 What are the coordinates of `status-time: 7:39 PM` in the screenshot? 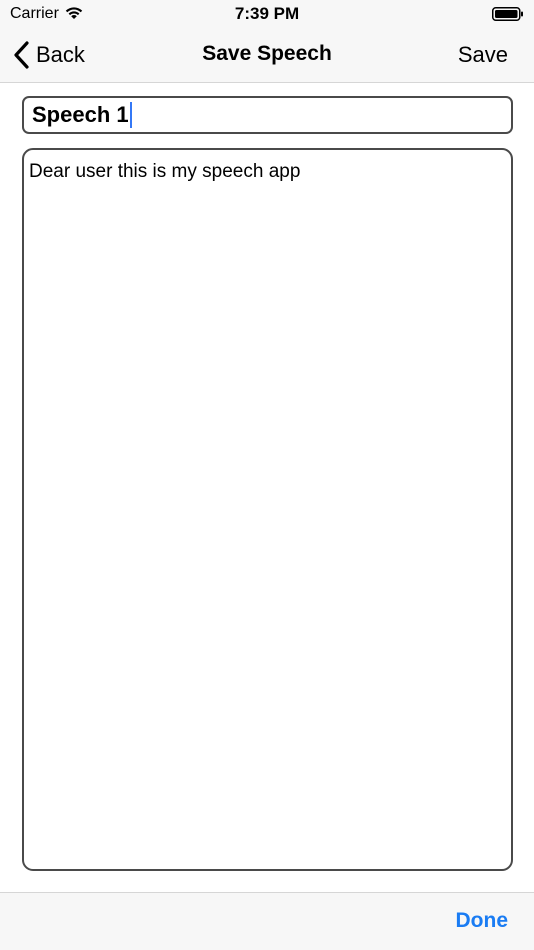 It's located at (267, 13).